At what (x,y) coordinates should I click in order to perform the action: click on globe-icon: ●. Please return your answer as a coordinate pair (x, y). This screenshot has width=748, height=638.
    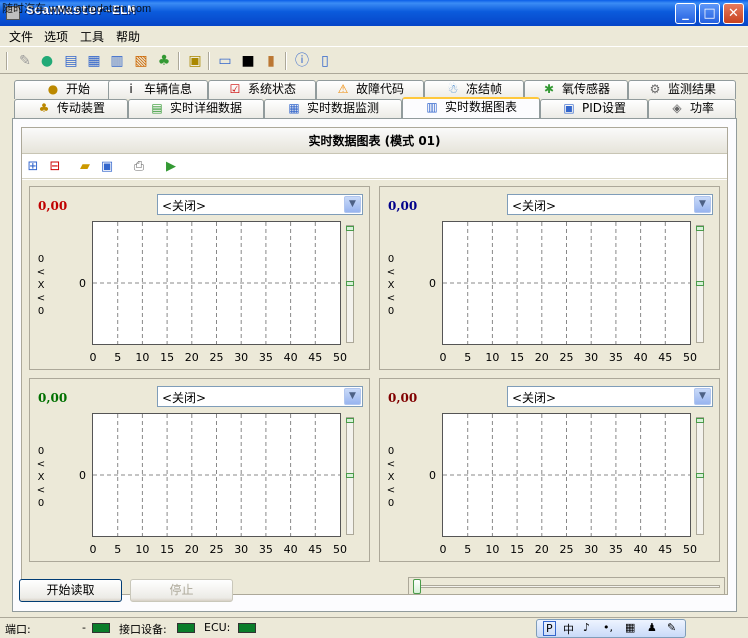
    Looking at the image, I should click on (47, 61).